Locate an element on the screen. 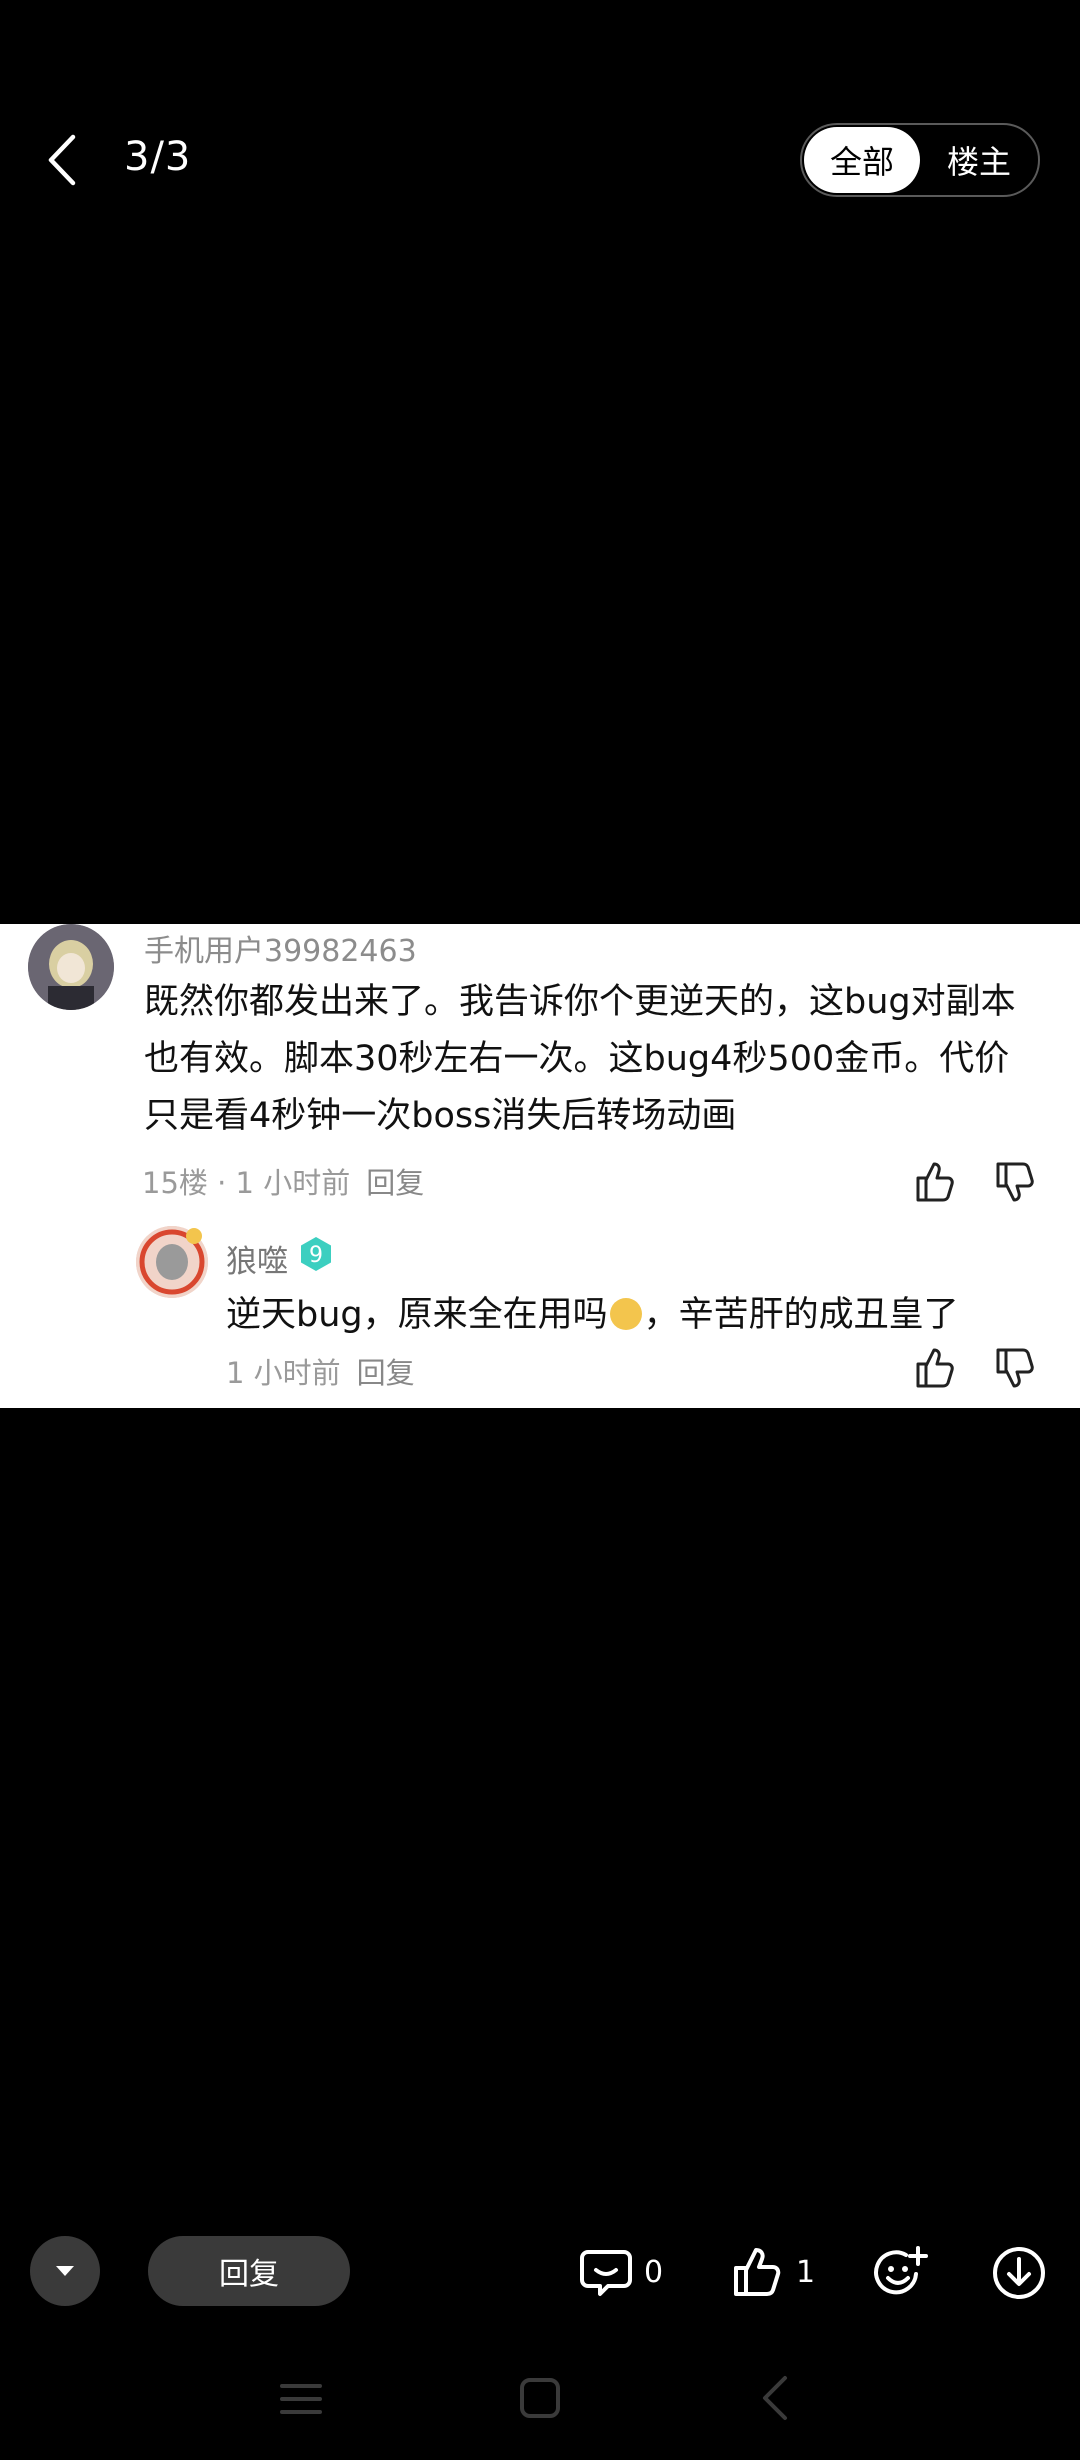 This screenshot has width=1080, height=2460. reply-text: 逆天bug，原来全在用吗 ，辛苦肝的成丑皇了 is located at coordinates (592, 1311).